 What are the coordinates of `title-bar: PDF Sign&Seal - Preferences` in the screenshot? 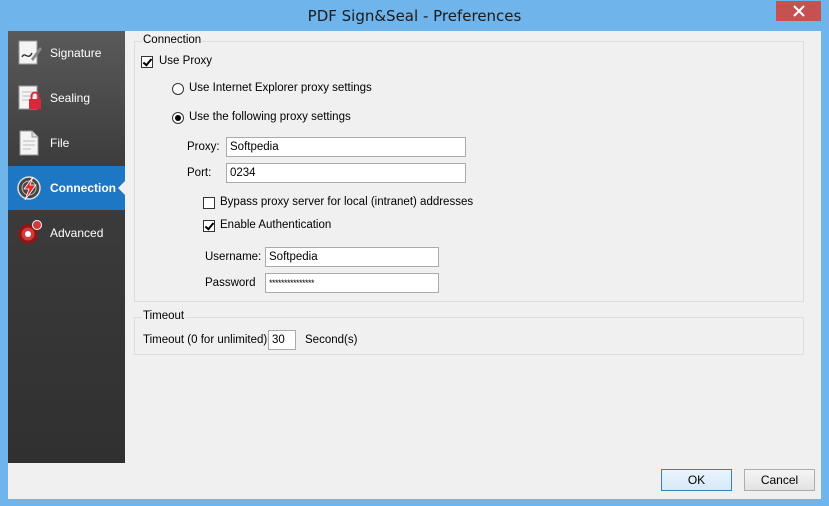 It's located at (414, 15).